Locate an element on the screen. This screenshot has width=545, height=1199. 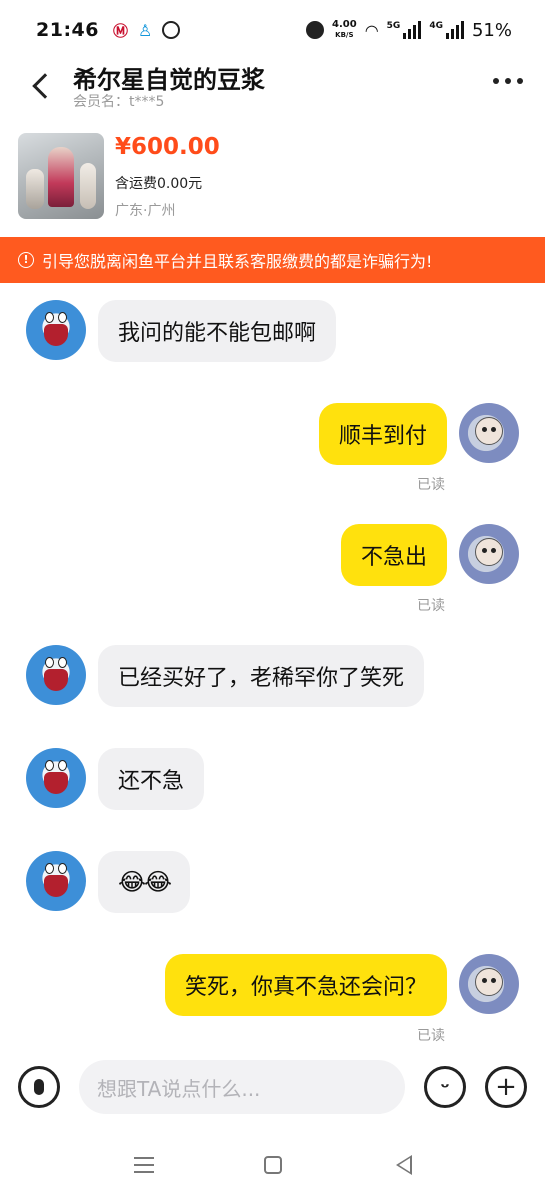
product-thumbnail is located at coordinates (61, 176).